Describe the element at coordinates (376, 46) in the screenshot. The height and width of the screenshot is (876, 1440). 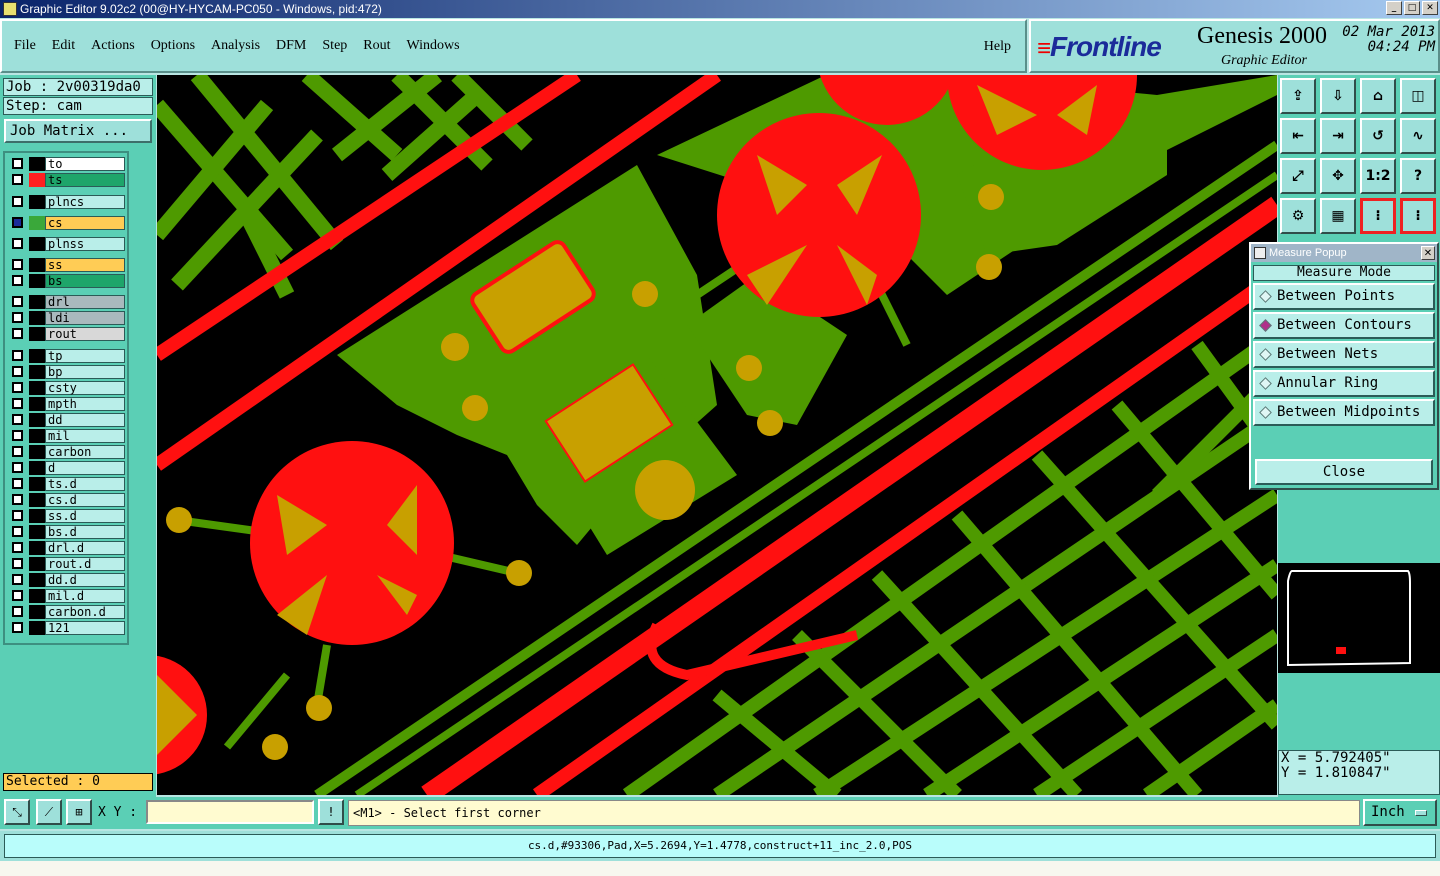
I see `menu-rout: Rout` at that location.